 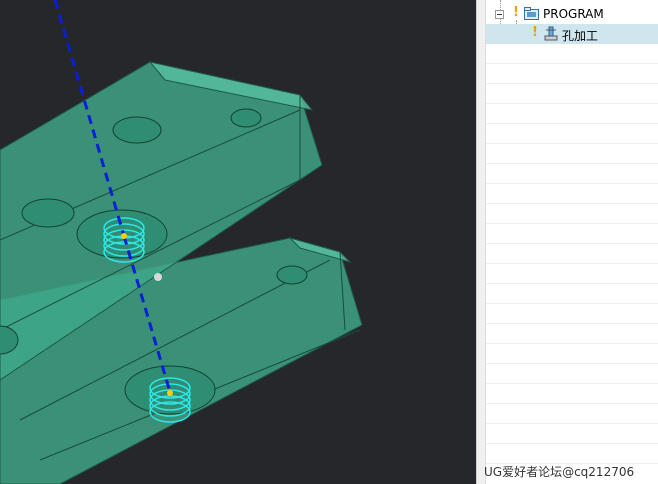 I want to click on origin-marker, so click(x=158, y=277).